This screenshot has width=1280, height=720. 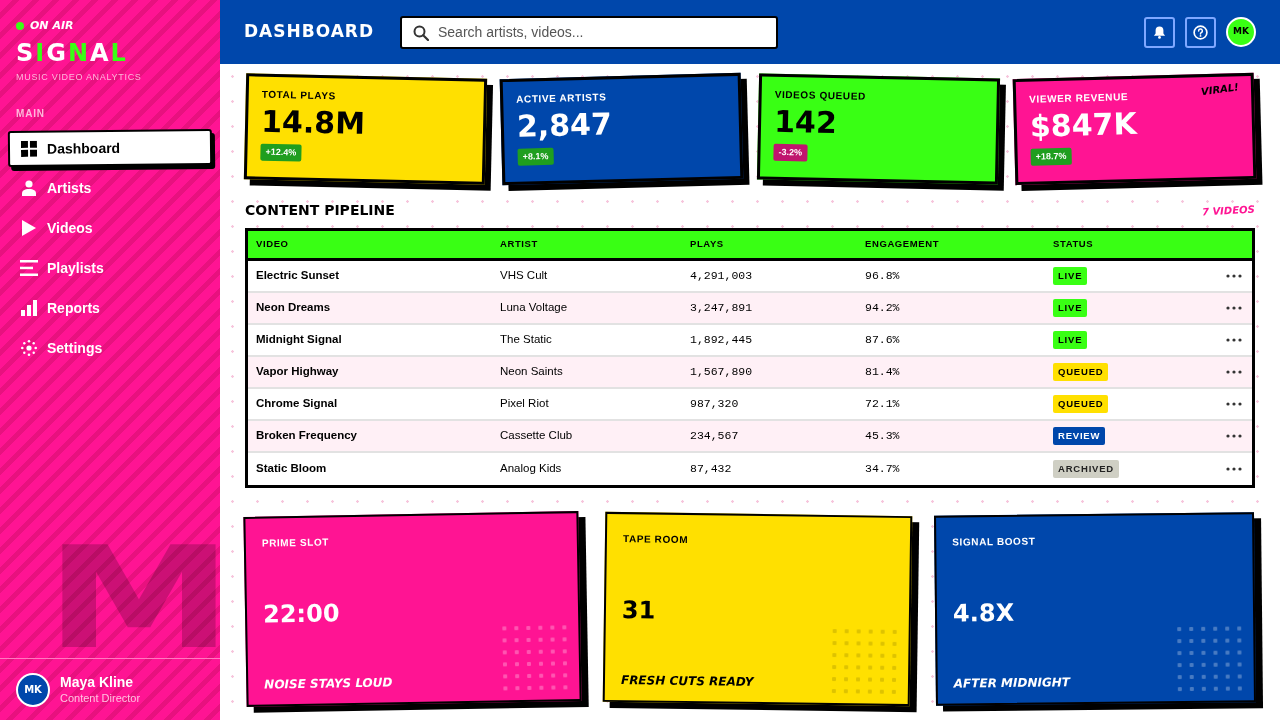 What do you see at coordinates (29, 268) in the screenshot?
I see `list-icon` at bounding box center [29, 268].